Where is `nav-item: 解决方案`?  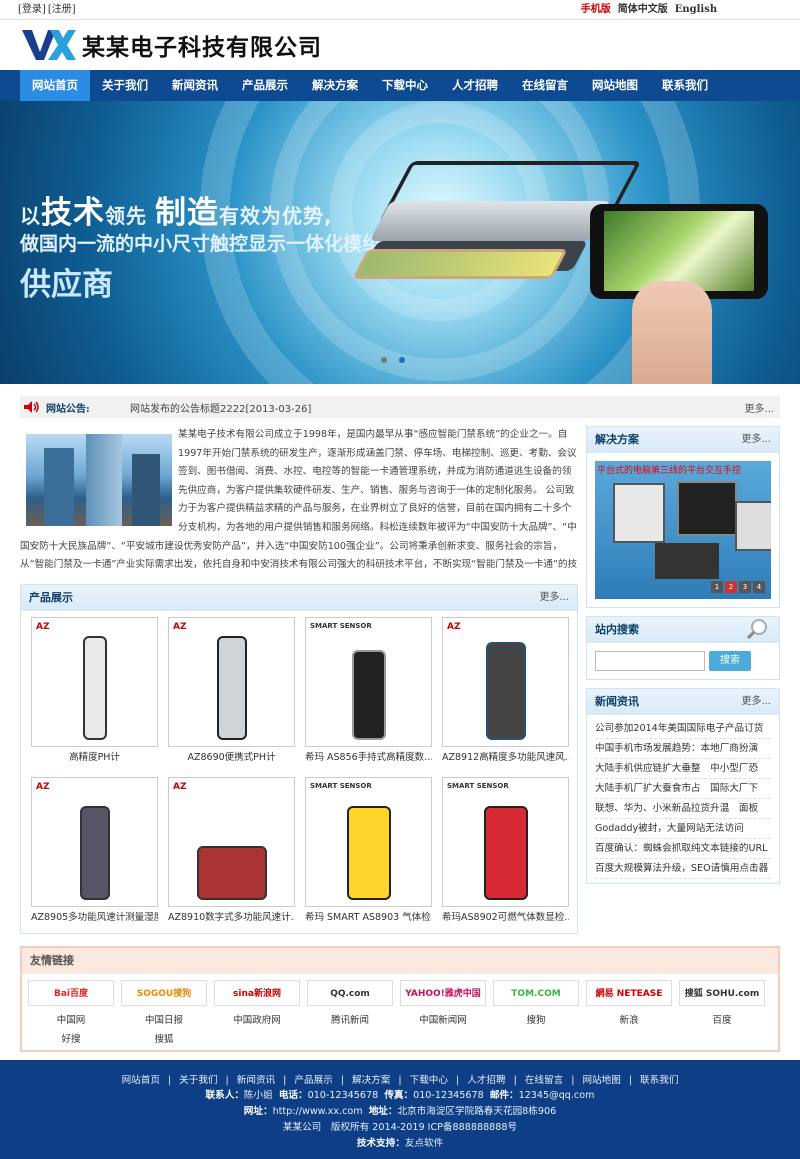
nav-item: 解决方案 is located at coordinates (335, 85).